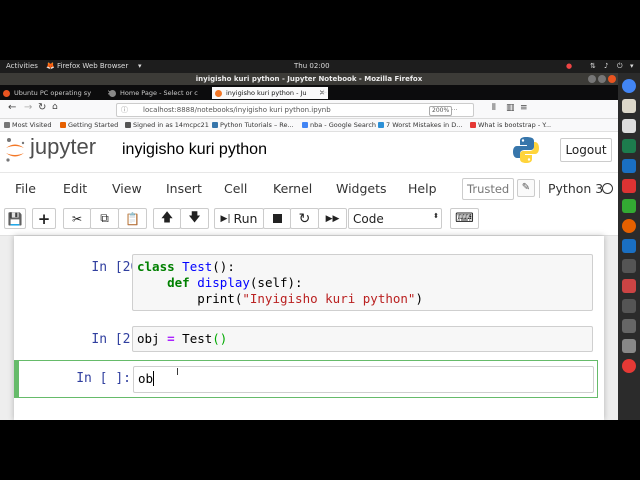 This screenshot has width=640, height=480. I want to click on bookmark-nba-search: nba - Google Search, so click(339, 125).